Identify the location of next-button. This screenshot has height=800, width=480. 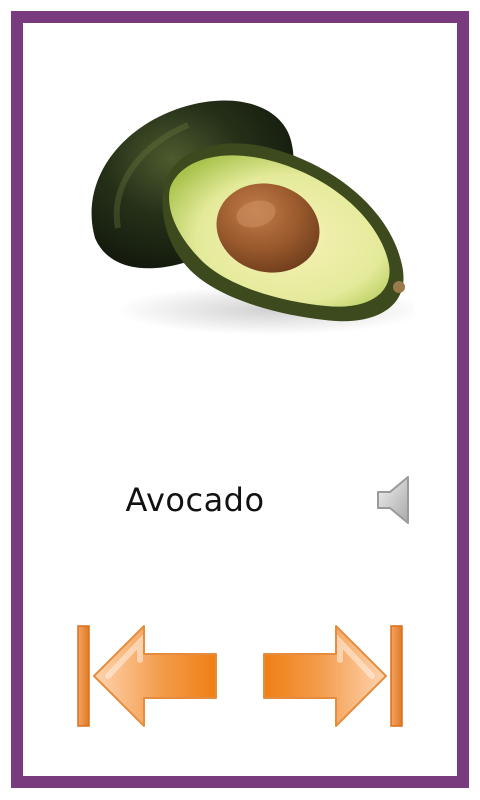
(333, 676).